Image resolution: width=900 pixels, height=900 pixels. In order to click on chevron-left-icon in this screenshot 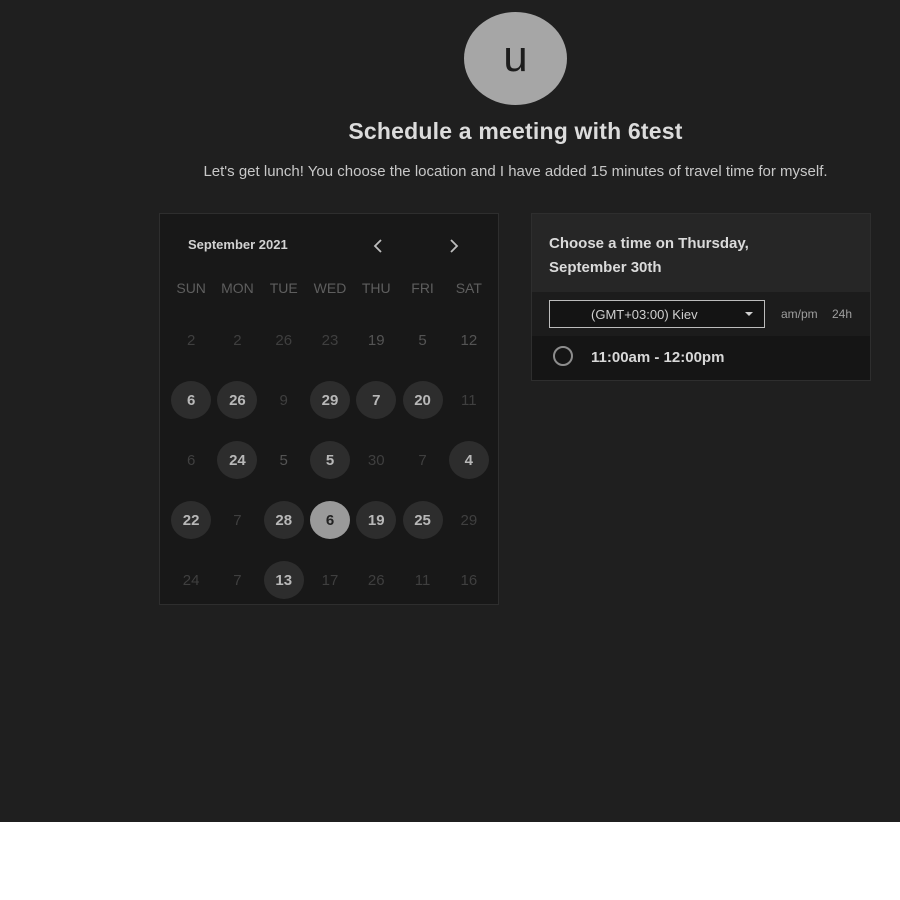, I will do `click(377, 246)`.